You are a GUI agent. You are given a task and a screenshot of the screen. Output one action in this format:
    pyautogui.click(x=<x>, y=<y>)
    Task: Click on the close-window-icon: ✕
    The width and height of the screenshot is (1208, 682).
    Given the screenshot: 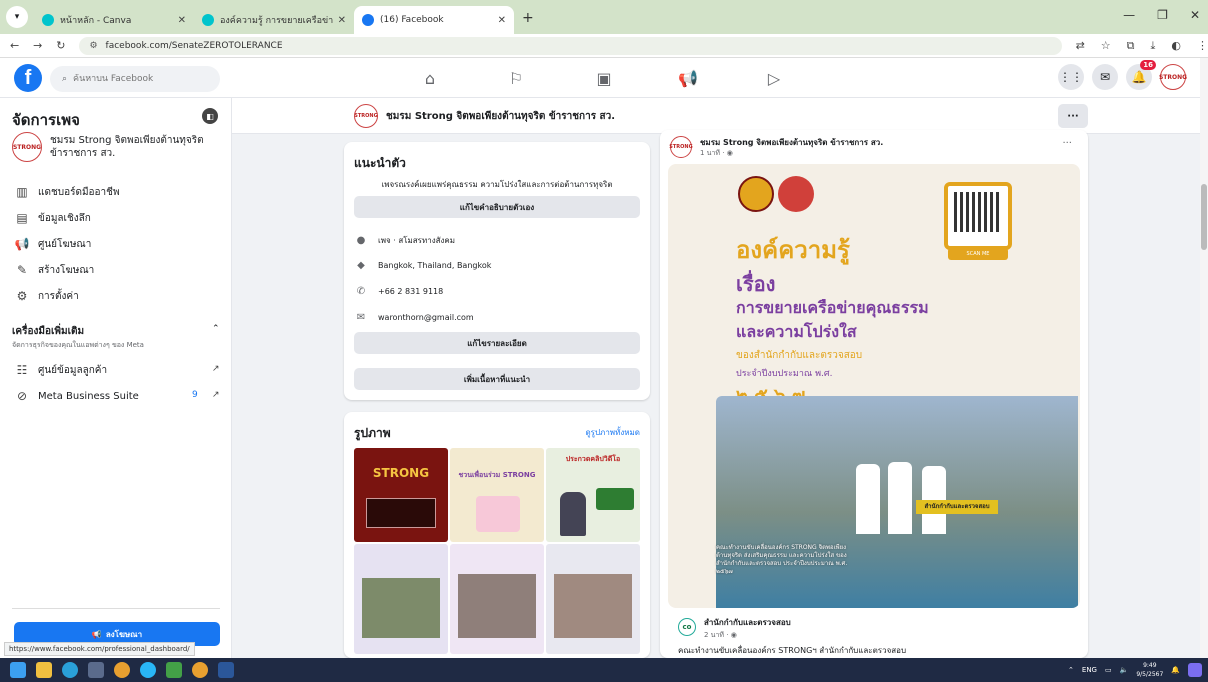 What is the action you would take?
    pyautogui.click(x=1195, y=15)
    